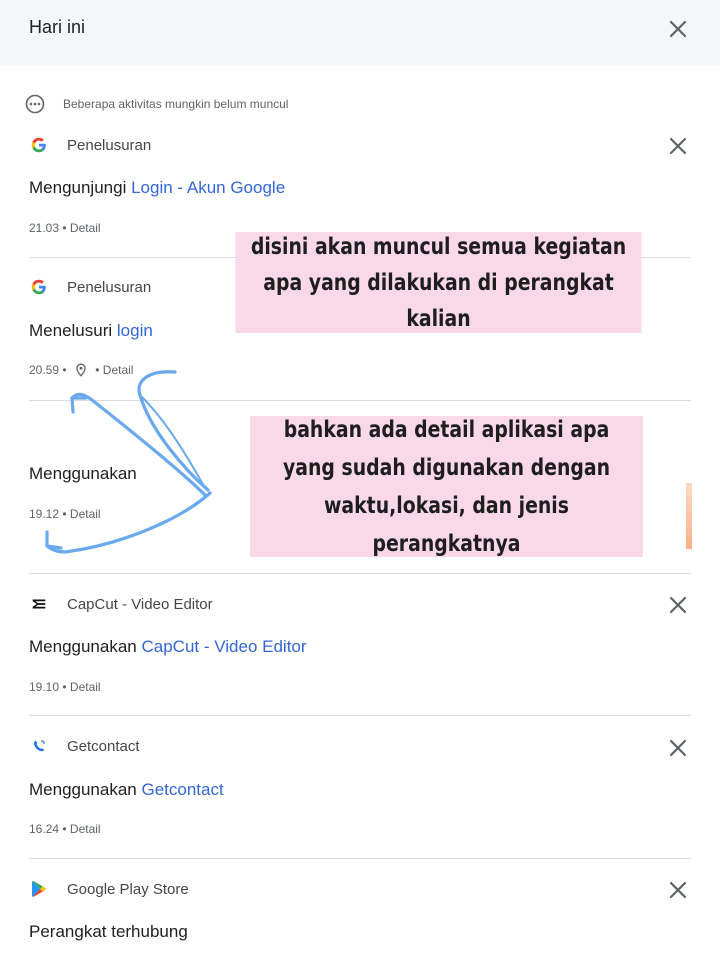 This screenshot has height=960, width=720. What do you see at coordinates (39, 604) in the screenshot?
I see `capcut-icon` at bounding box center [39, 604].